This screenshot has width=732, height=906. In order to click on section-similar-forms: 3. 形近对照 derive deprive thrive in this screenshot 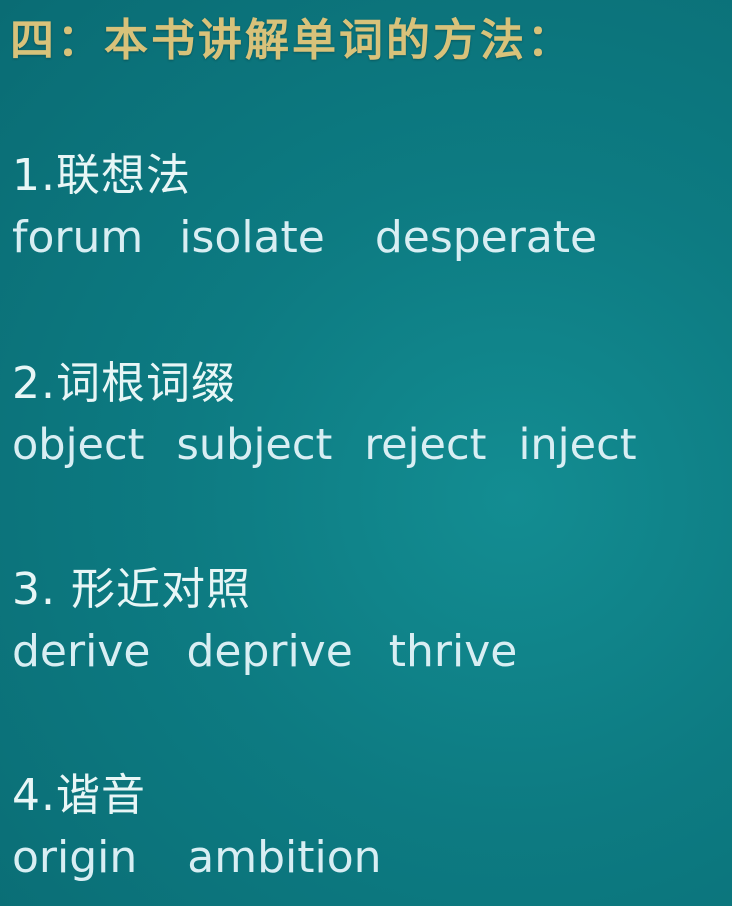, I will do `click(282, 621)`.